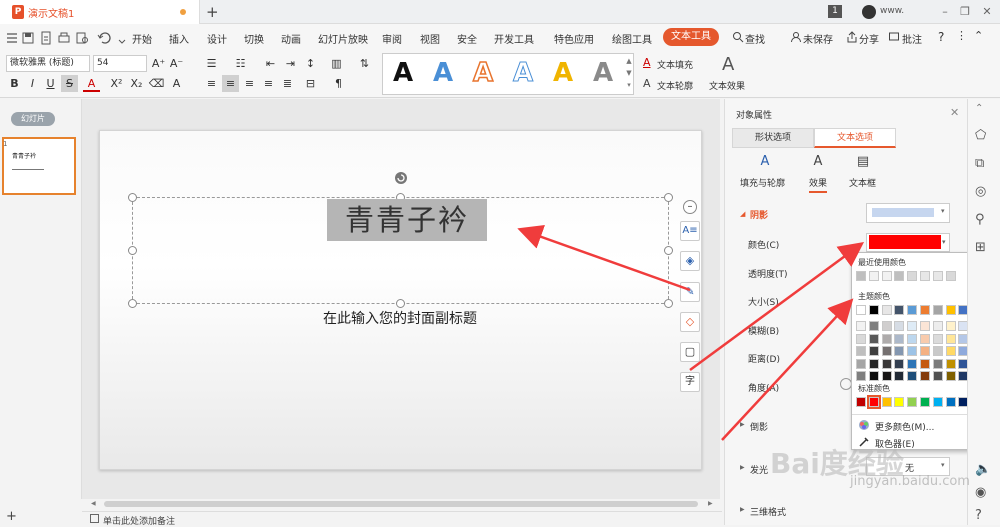  What do you see at coordinates (179, 38) in the screenshot?
I see `menu-insert: 插入` at bounding box center [179, 38].